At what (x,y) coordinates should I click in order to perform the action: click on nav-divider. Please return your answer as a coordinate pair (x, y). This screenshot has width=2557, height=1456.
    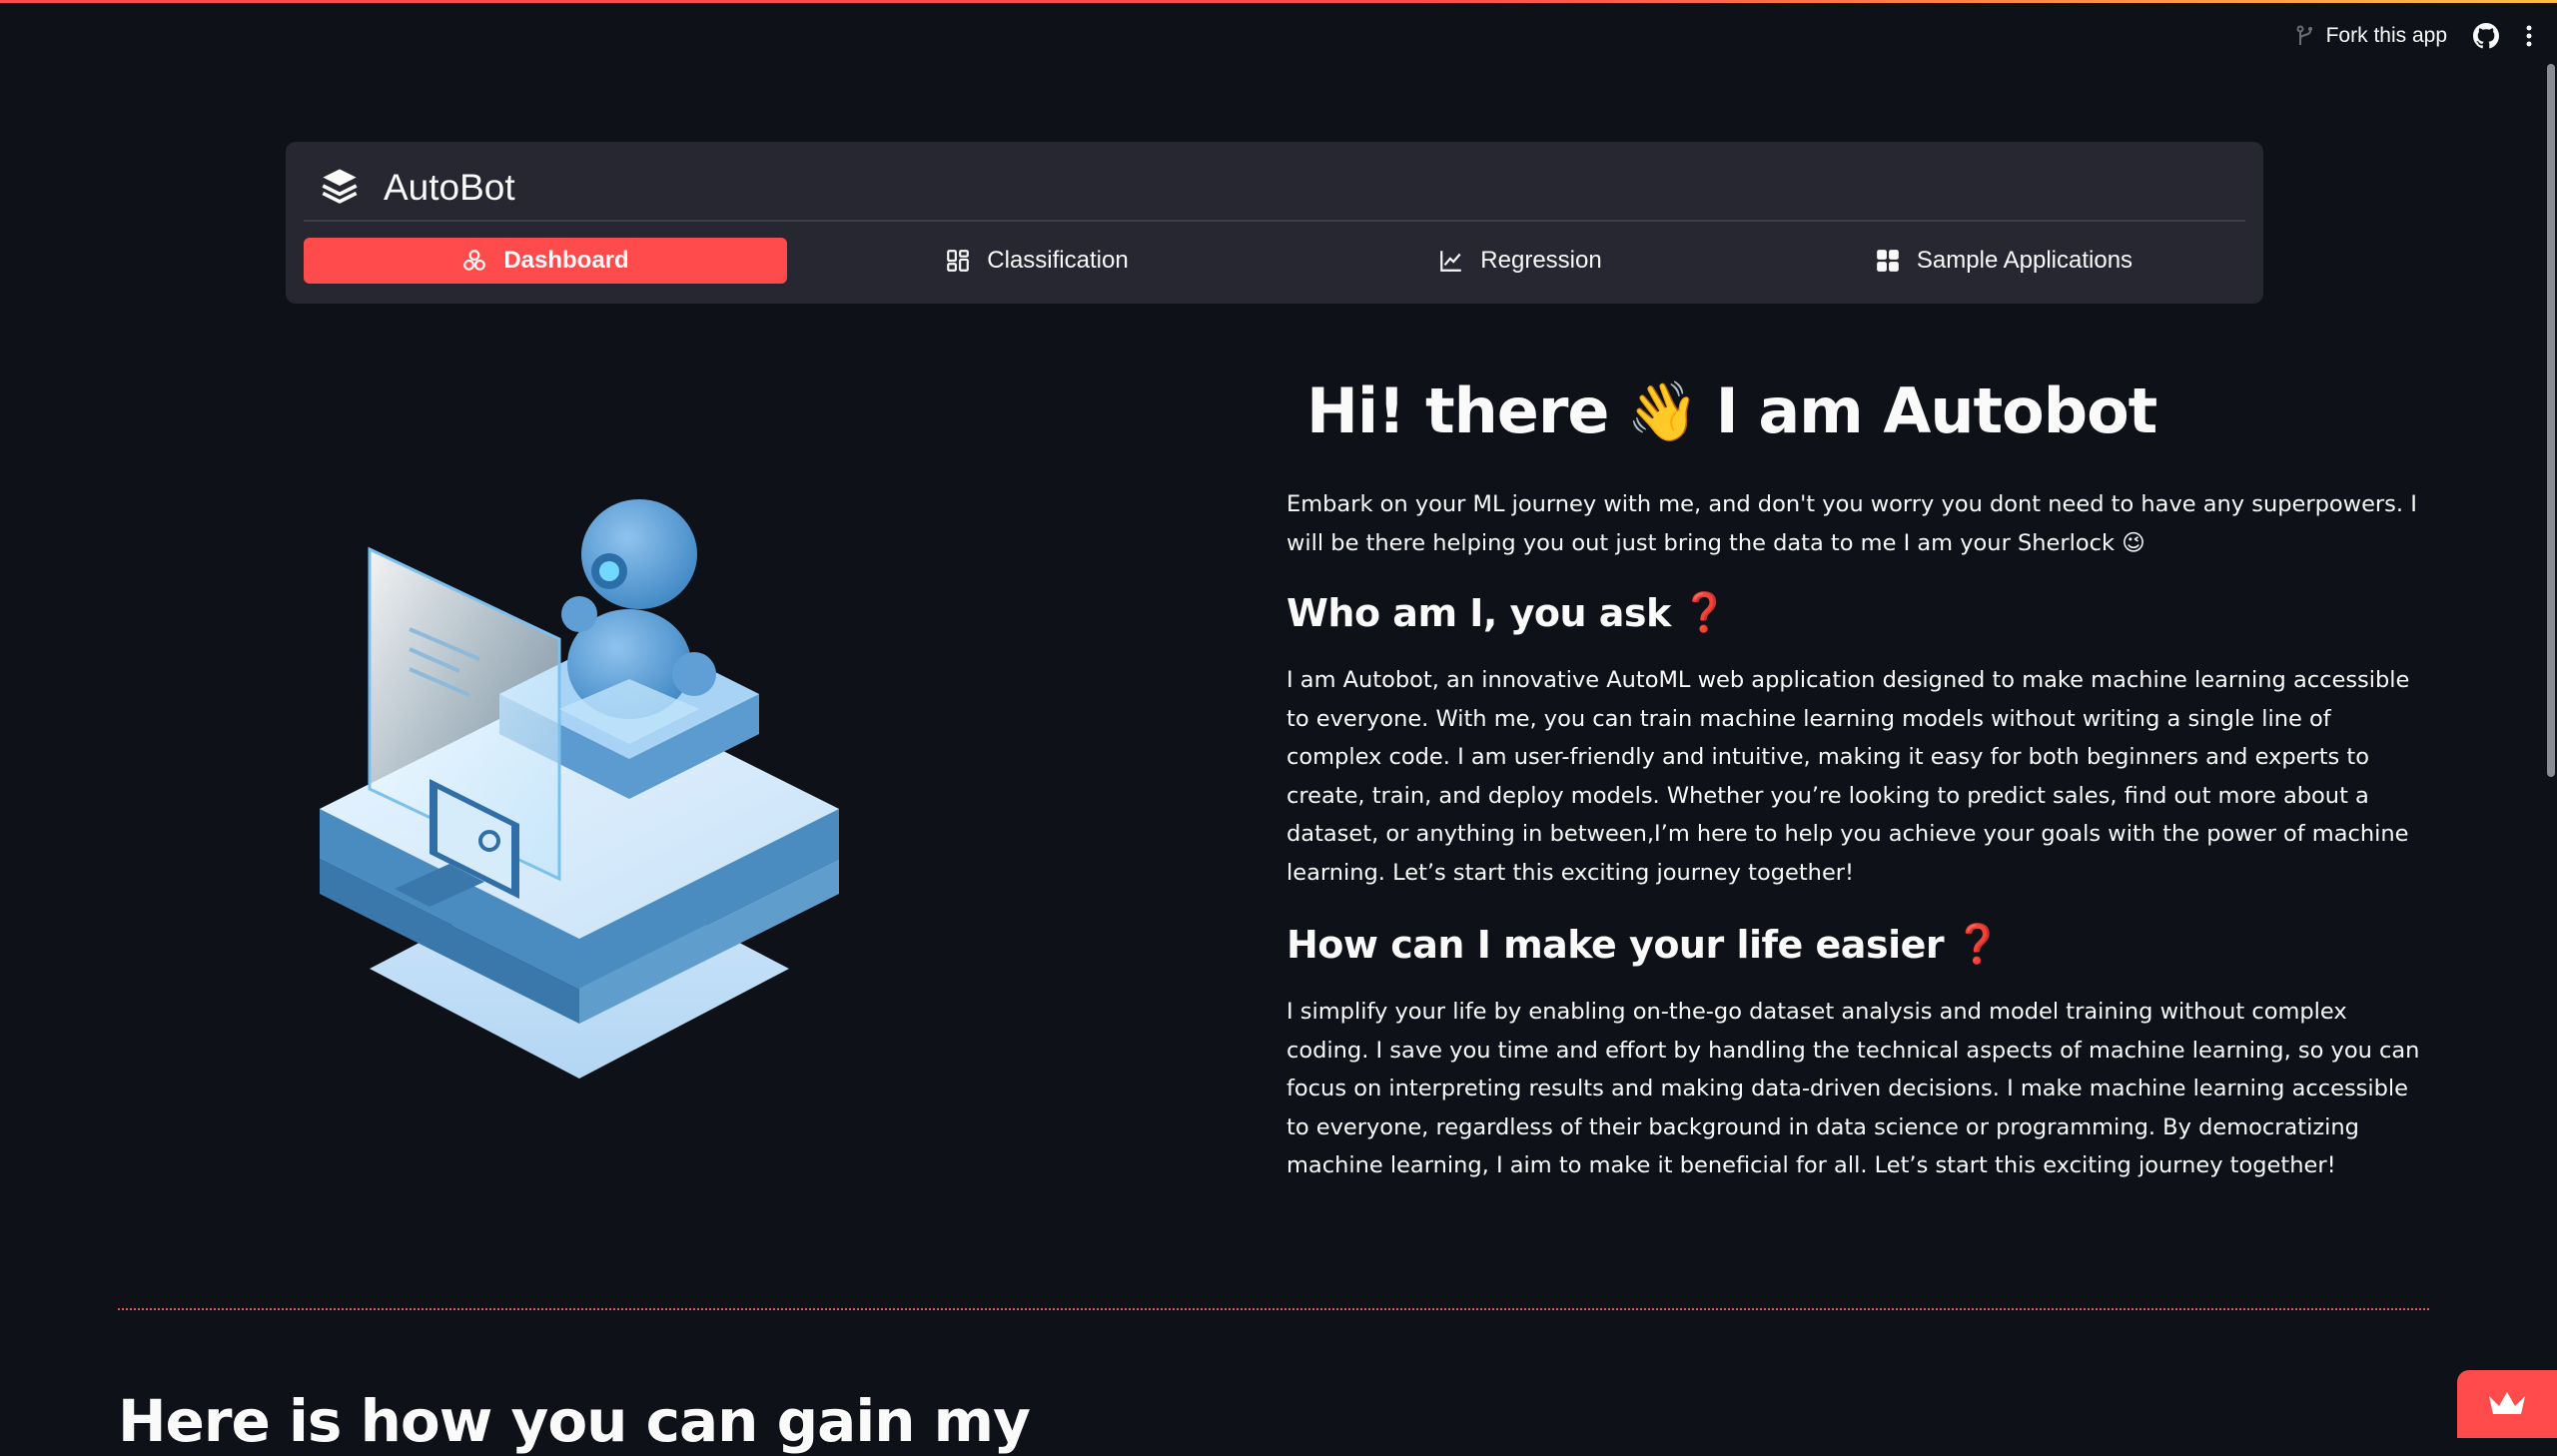
    Looking at the image, I should click on (1274, 221).